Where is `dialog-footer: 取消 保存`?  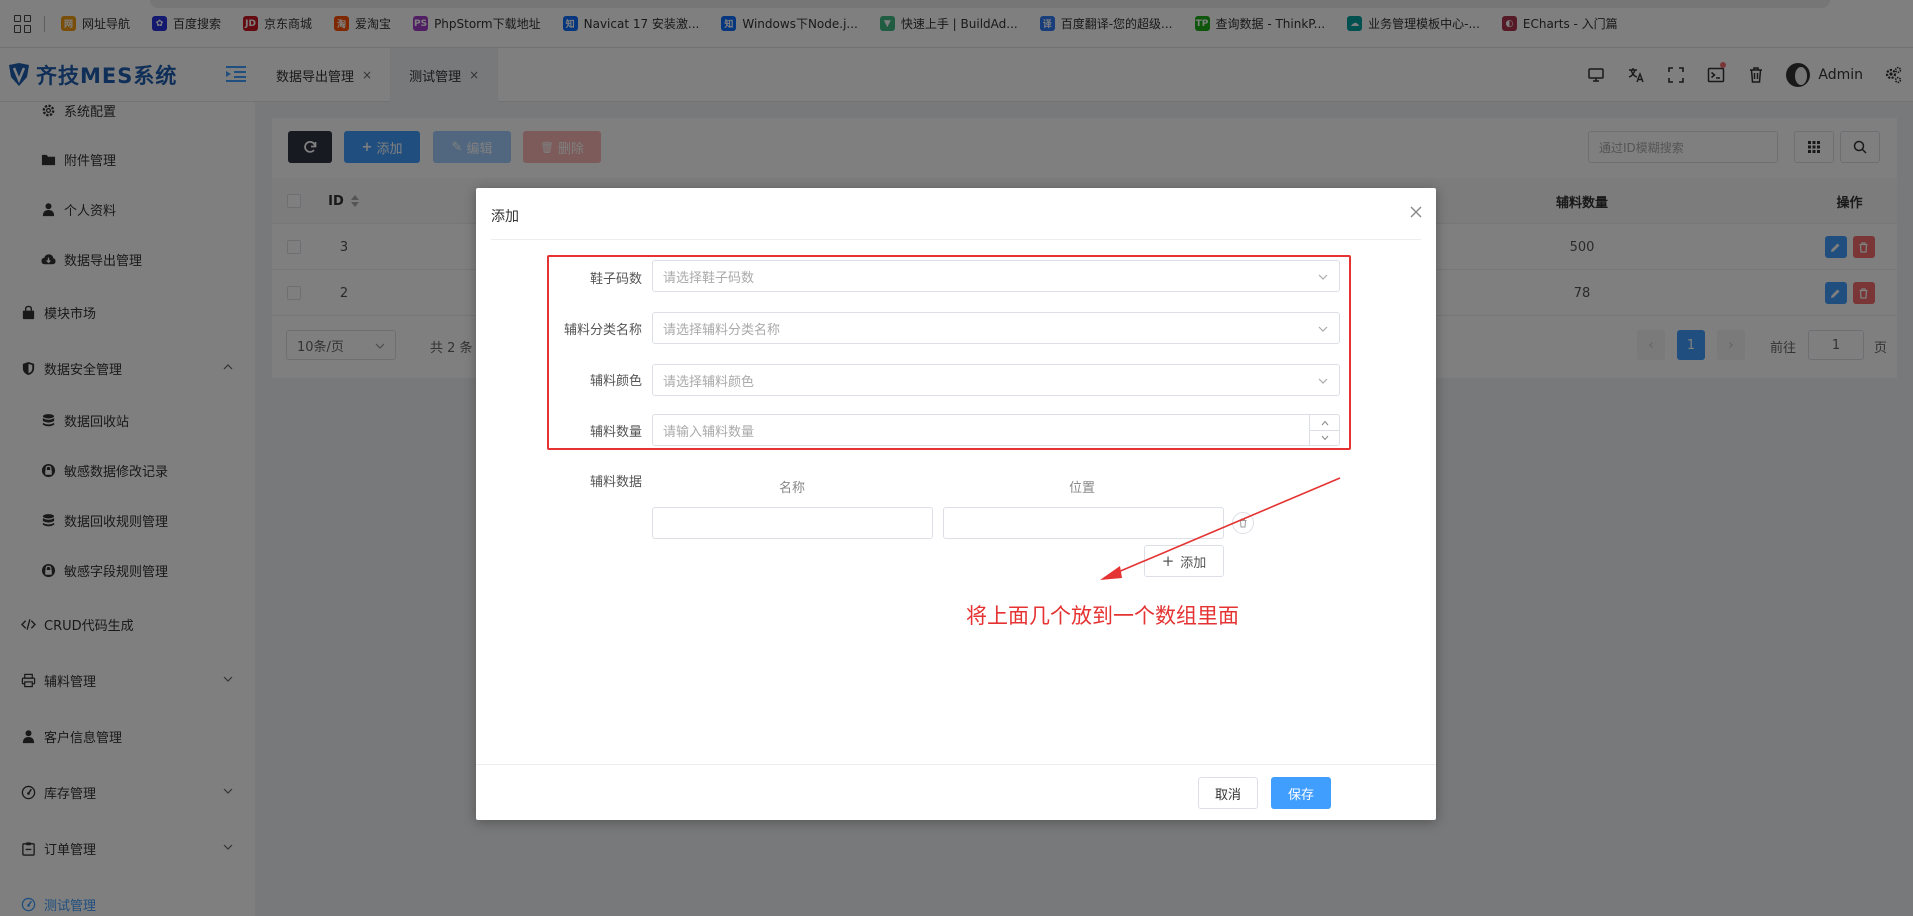
dialog-footer: 取消 保存 is located at coordinates (956, 792).